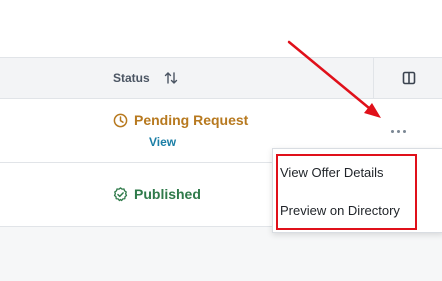 This screenshot has height=281, width=442. What do you see at coordinates (120, 120) in the screenshot?
I see `clock-icon` at bounding box center [120, 120].